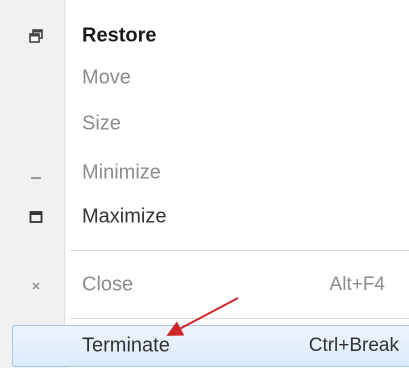 This screenshot has width=409, height=368. I want to click on menu-item-label: Maximize, so click(124, 216).